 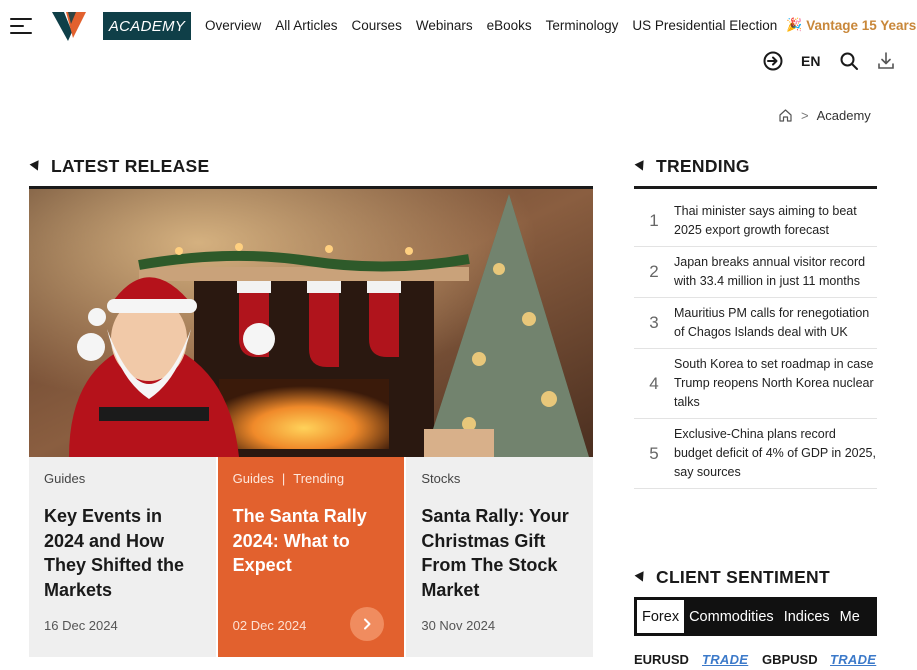 I want to click on trending-rank: 5, so click(x=654, y=453).